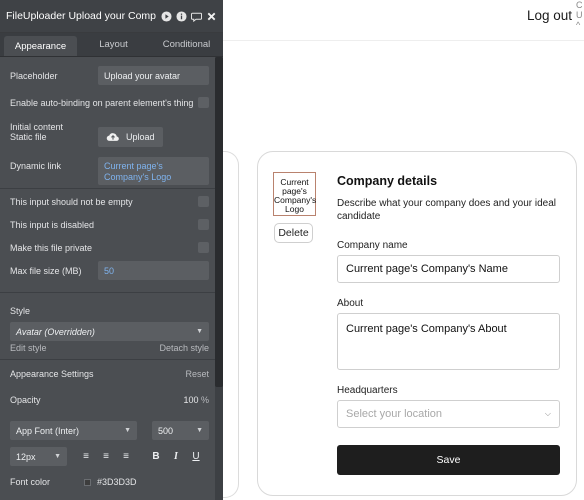 This screenshot has width=584, height=500. I want to click on font-weight-select: 500 ▼, so click(180, 430).